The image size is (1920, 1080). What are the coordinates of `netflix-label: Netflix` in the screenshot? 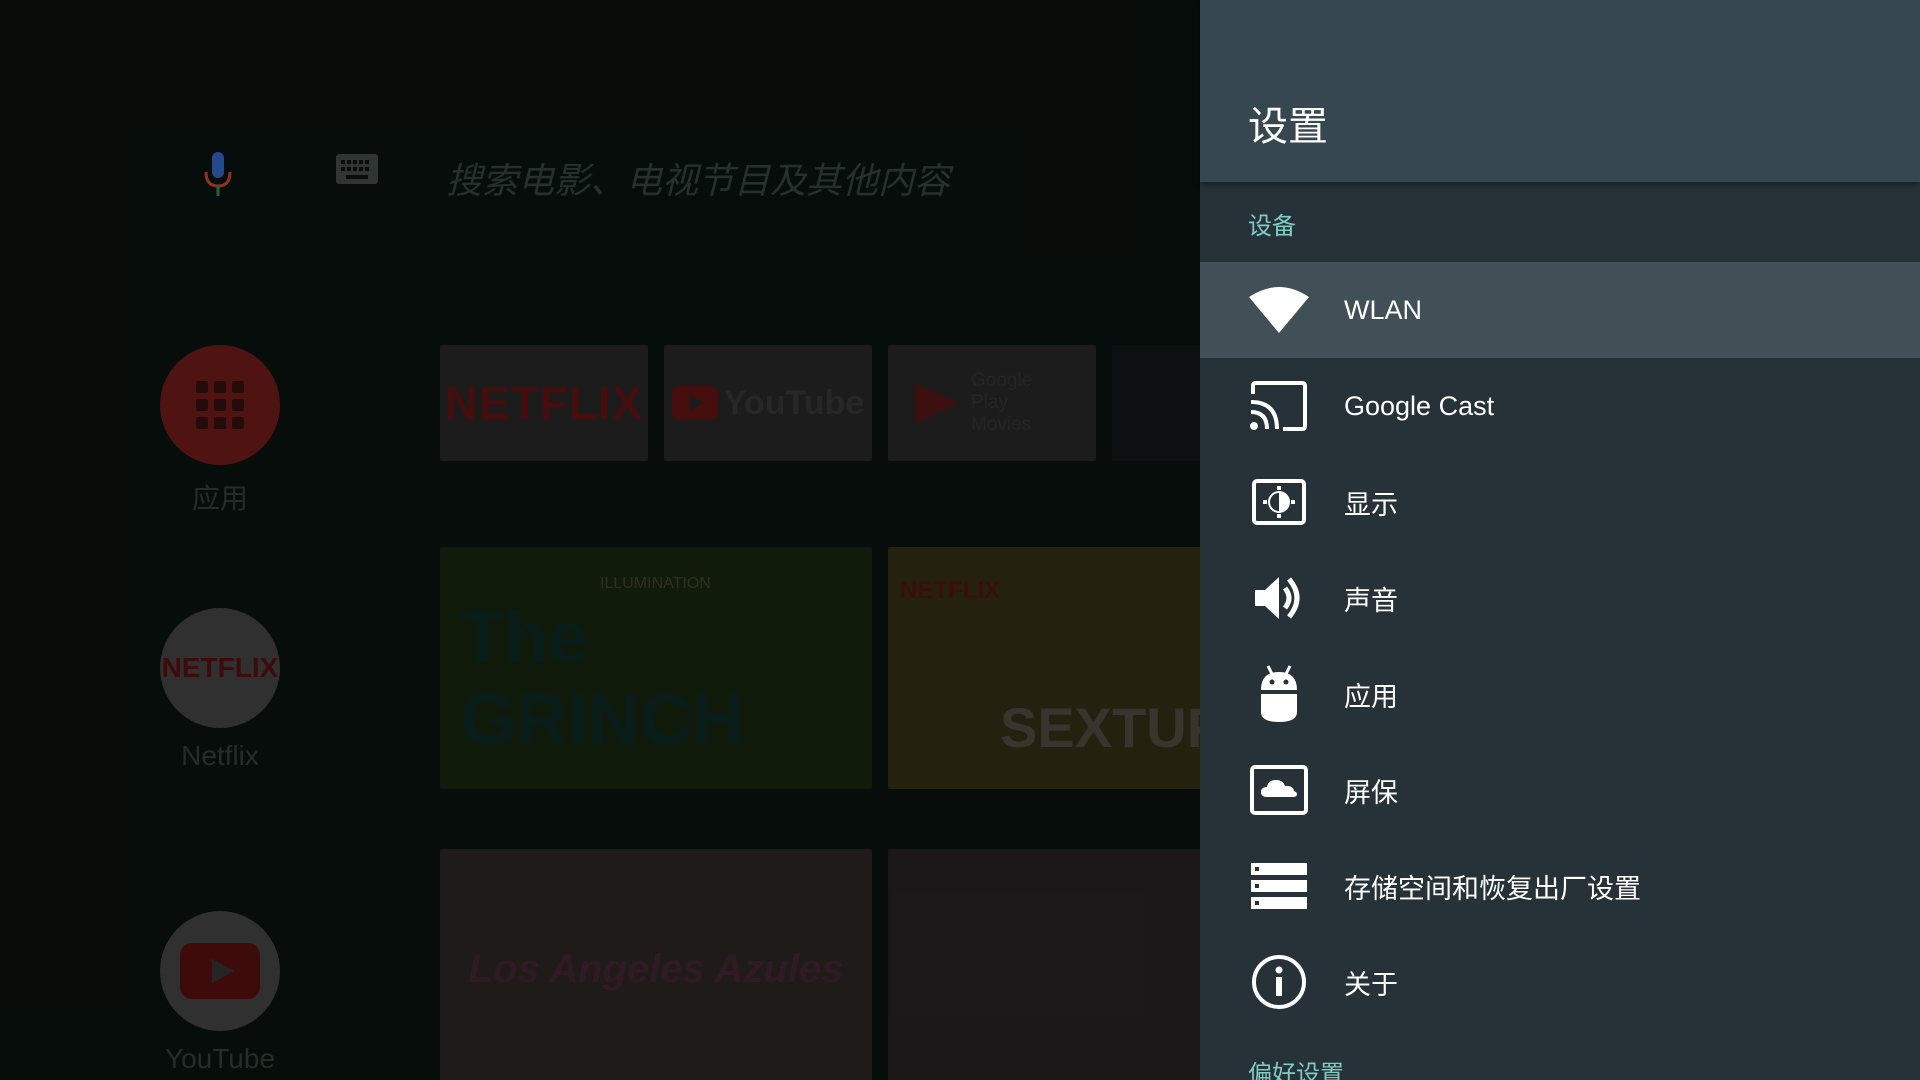 It's located at (220, 755).